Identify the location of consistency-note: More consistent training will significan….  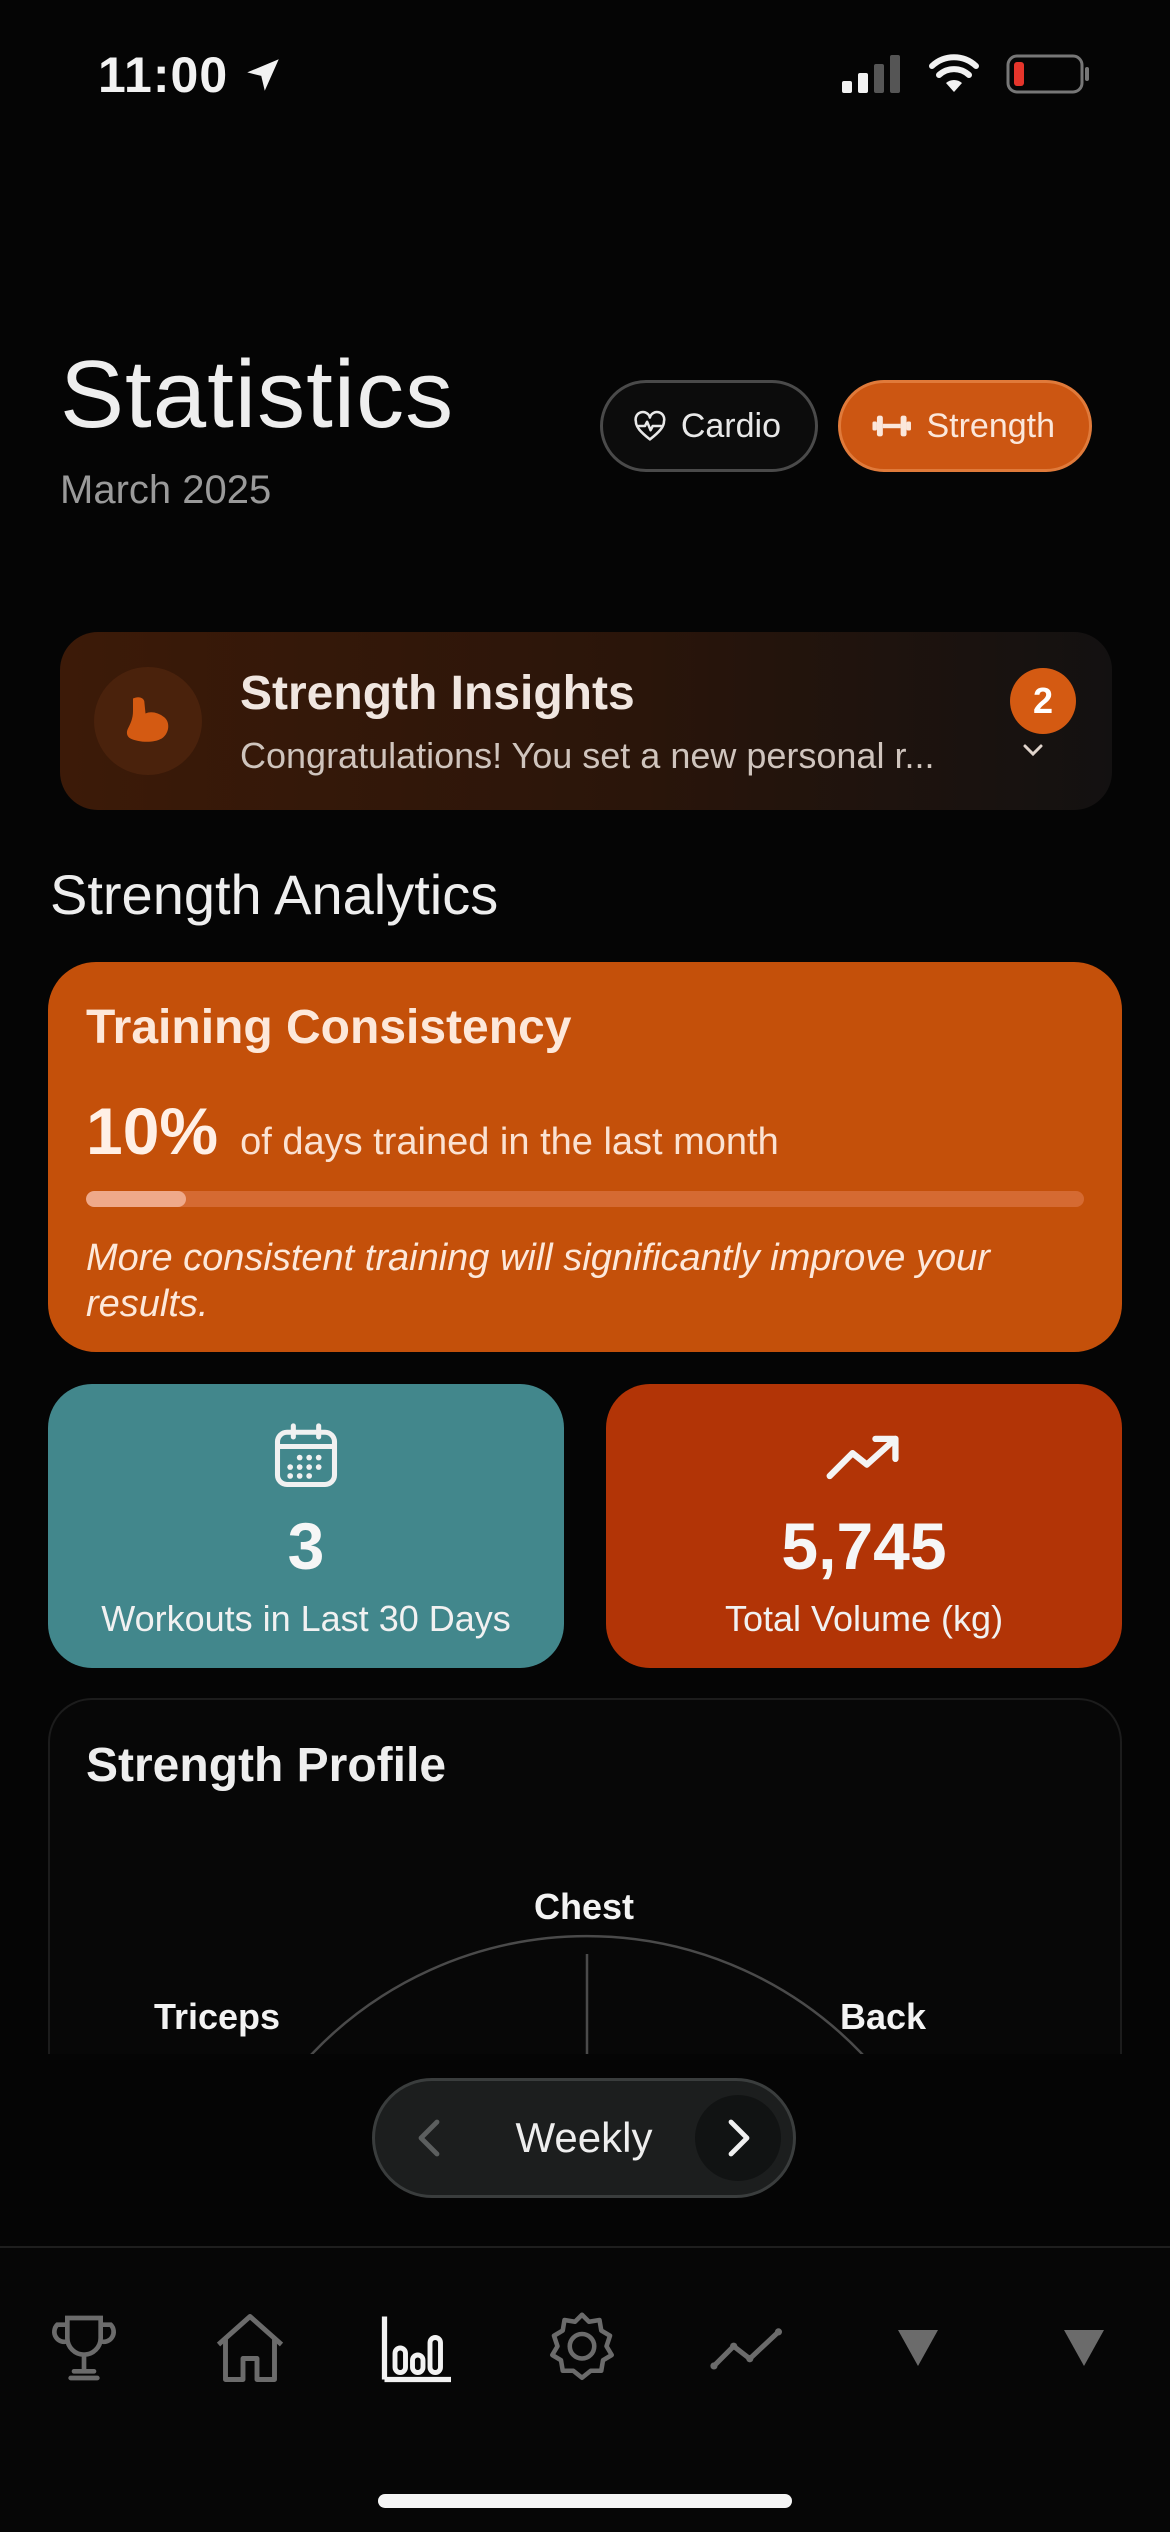
(538, 1281).